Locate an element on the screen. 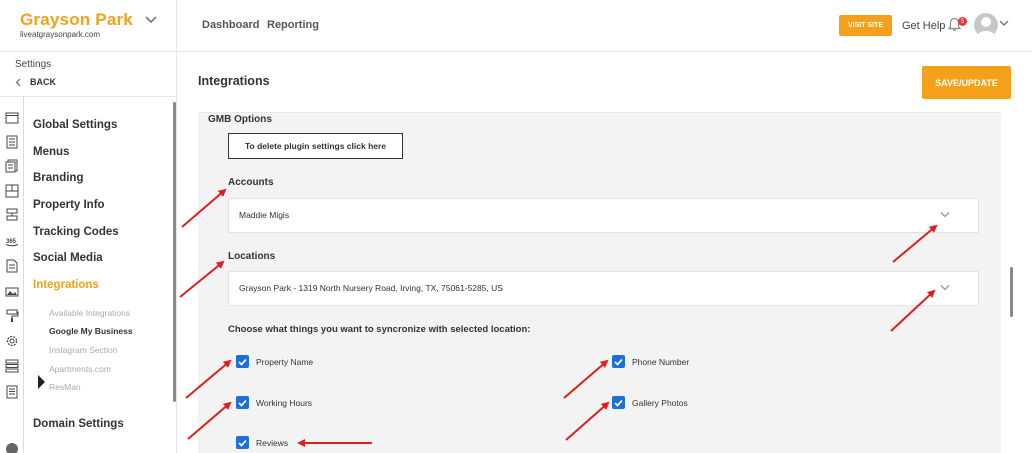 The width and height of the screenshot is (1032, 453). browser-icon is located at coordinates (12, 118).